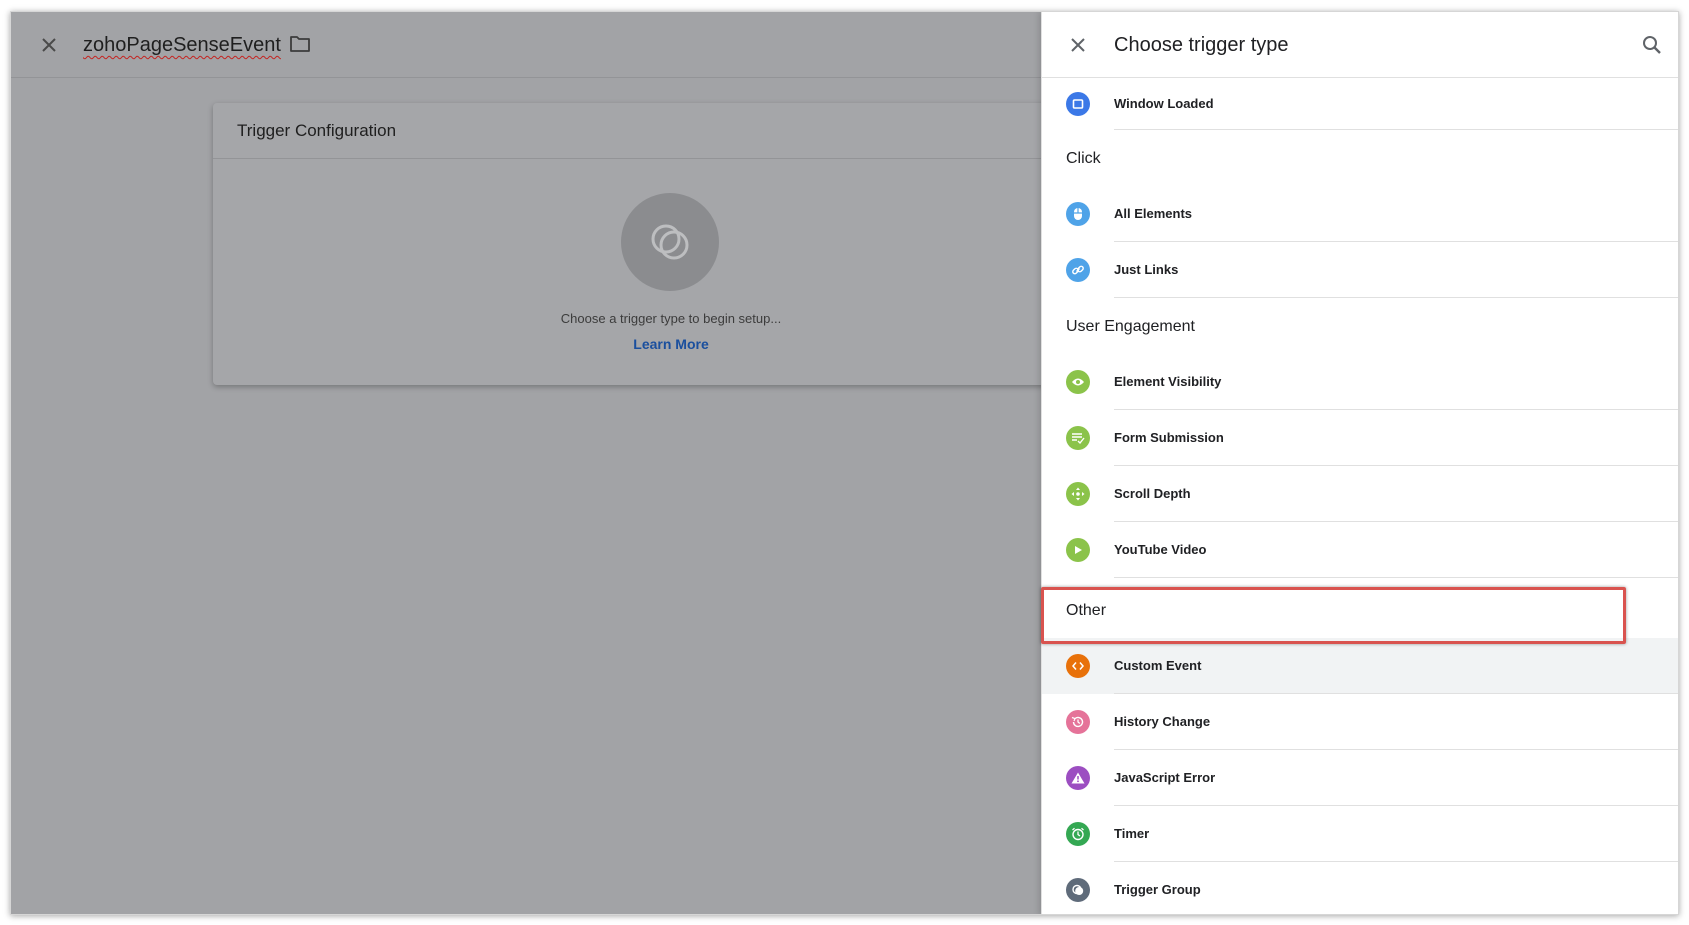 The height and width of the screenshot is (925, 1689). Describe the element at coordinates (1078, 438) in the screenshot. I see `form-icon` at that location.